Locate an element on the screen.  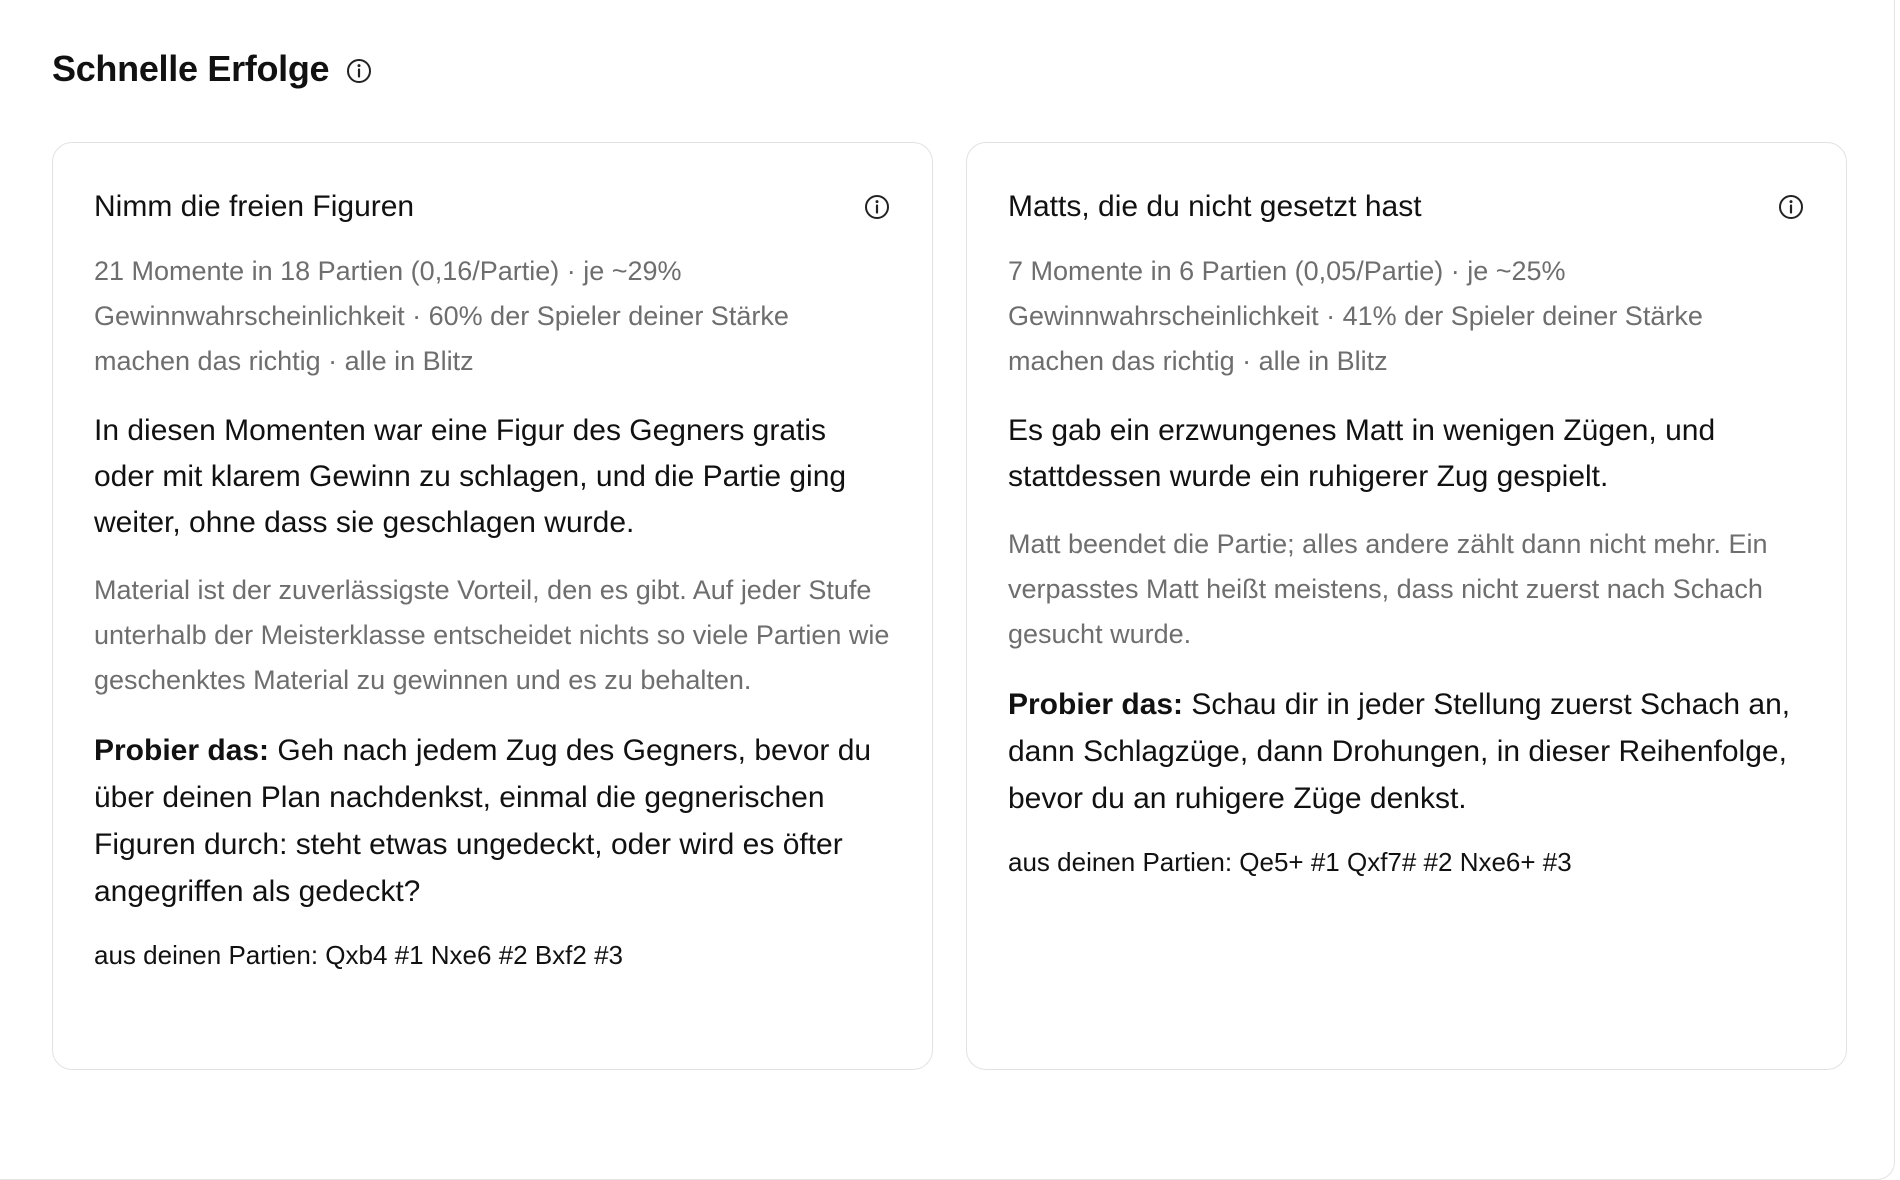
card-title: Matts, die du nicht gesetzt hast is located at coordinates (1215, 206).